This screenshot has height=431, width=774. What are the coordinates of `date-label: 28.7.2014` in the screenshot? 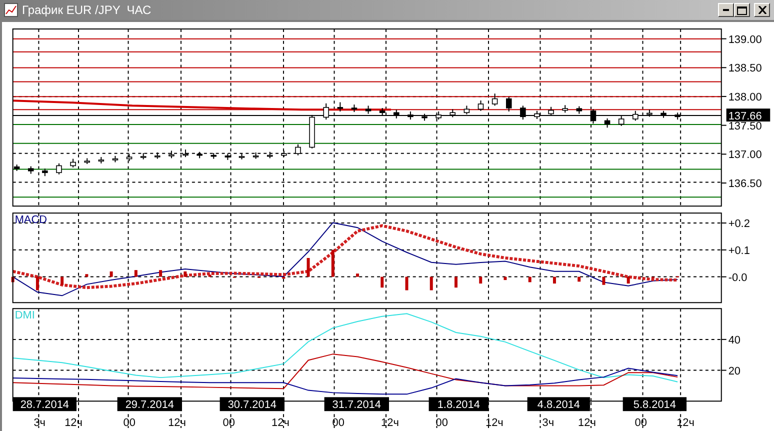 It's located at (44, 404).